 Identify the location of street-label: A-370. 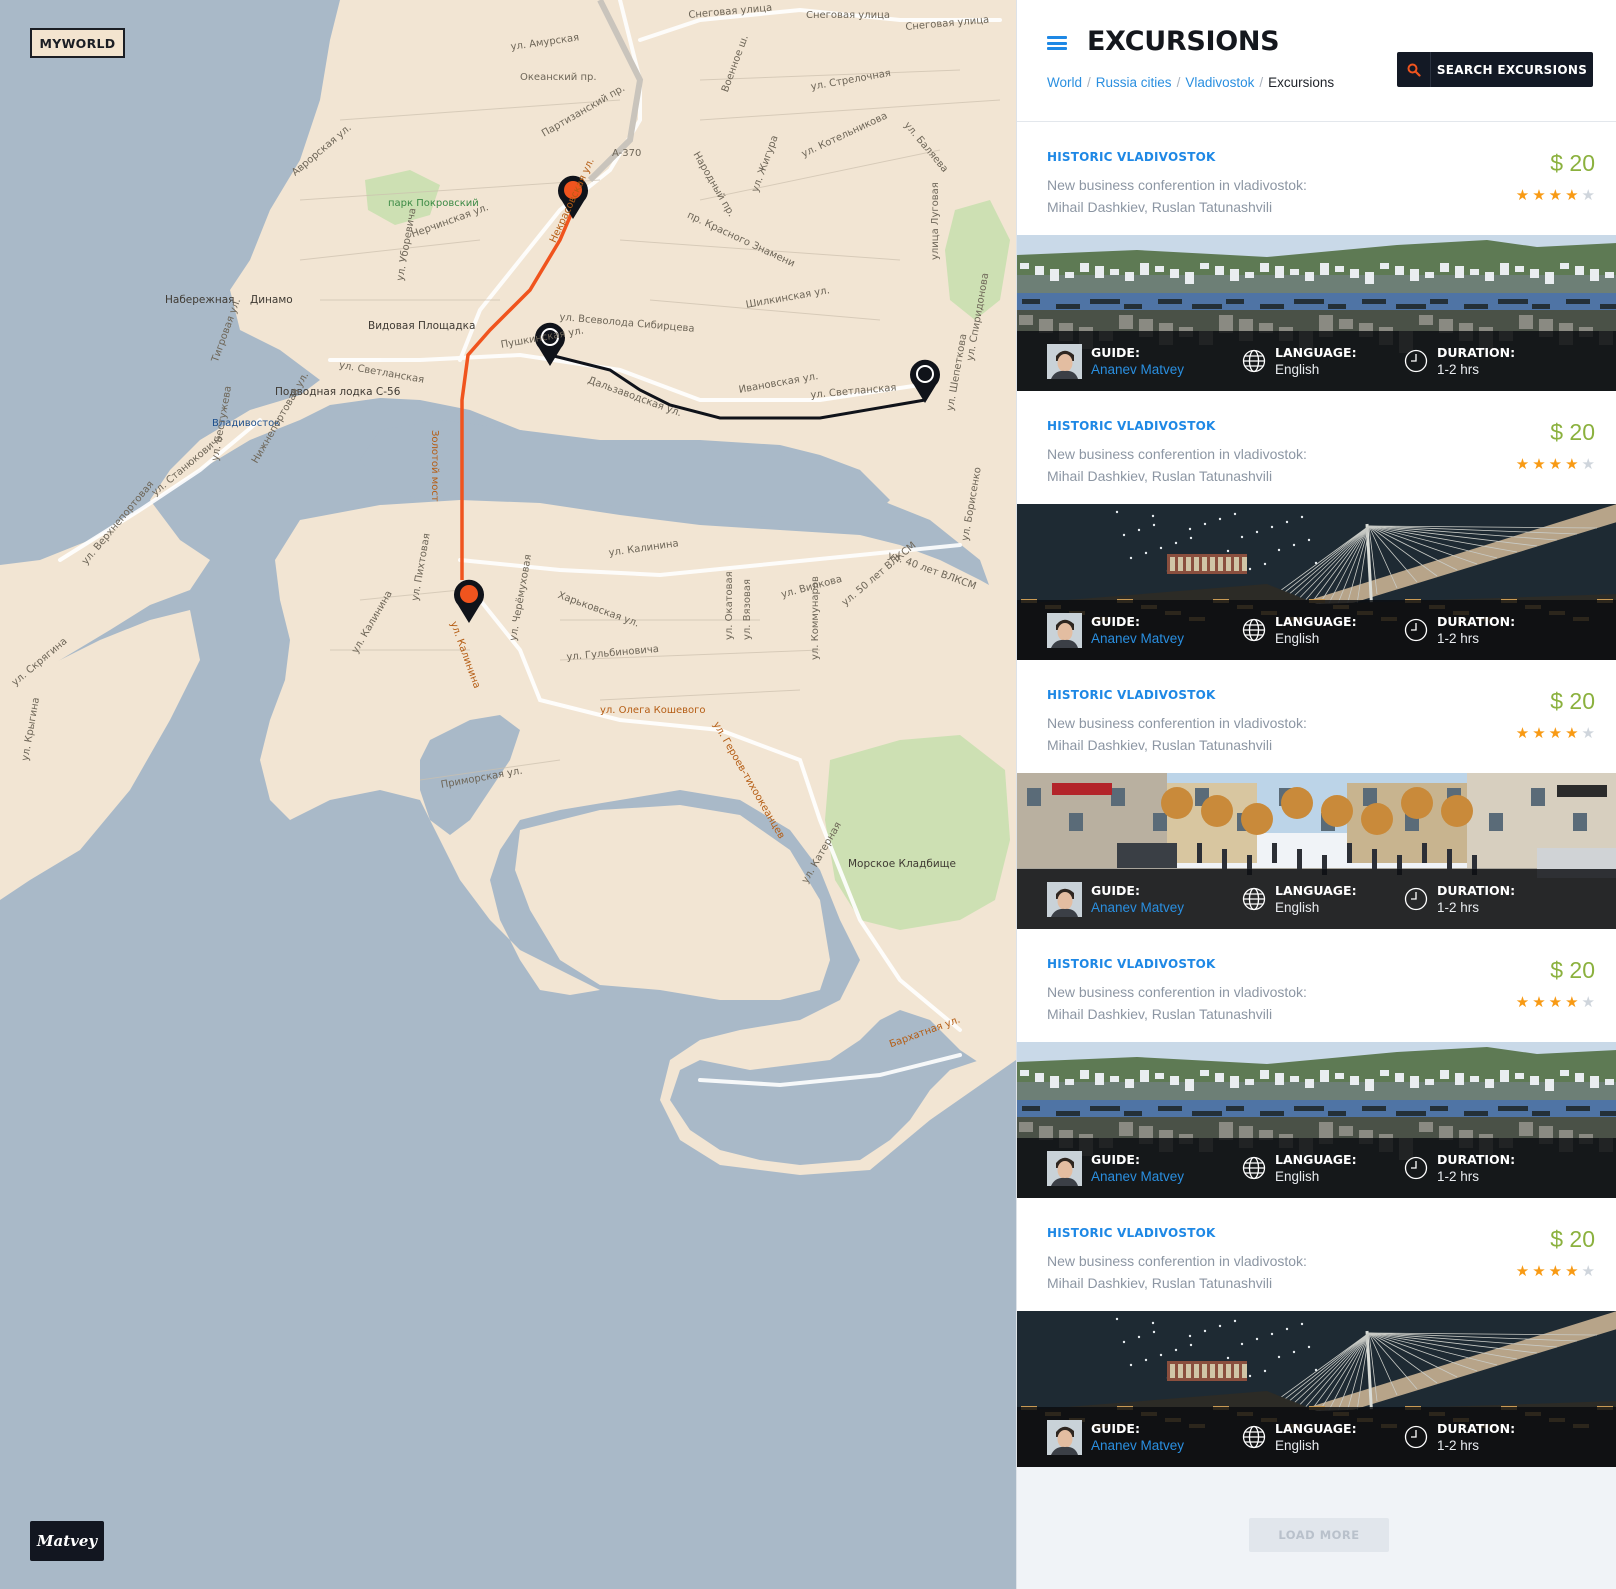
(627, 153).